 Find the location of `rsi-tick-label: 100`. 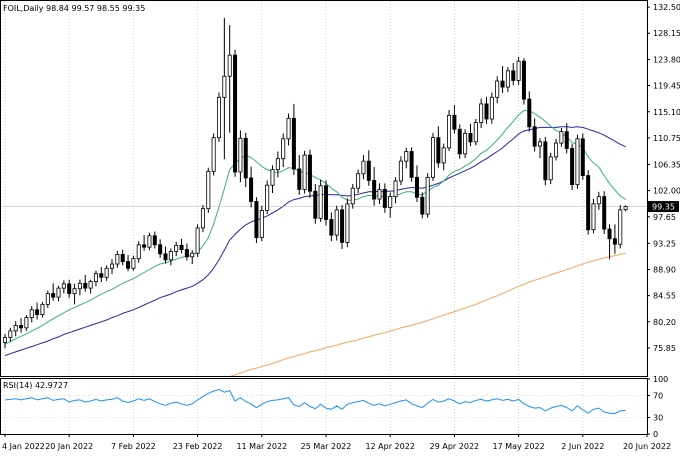

rsi-tick-label: 100 is located at coordinates (660, 379).